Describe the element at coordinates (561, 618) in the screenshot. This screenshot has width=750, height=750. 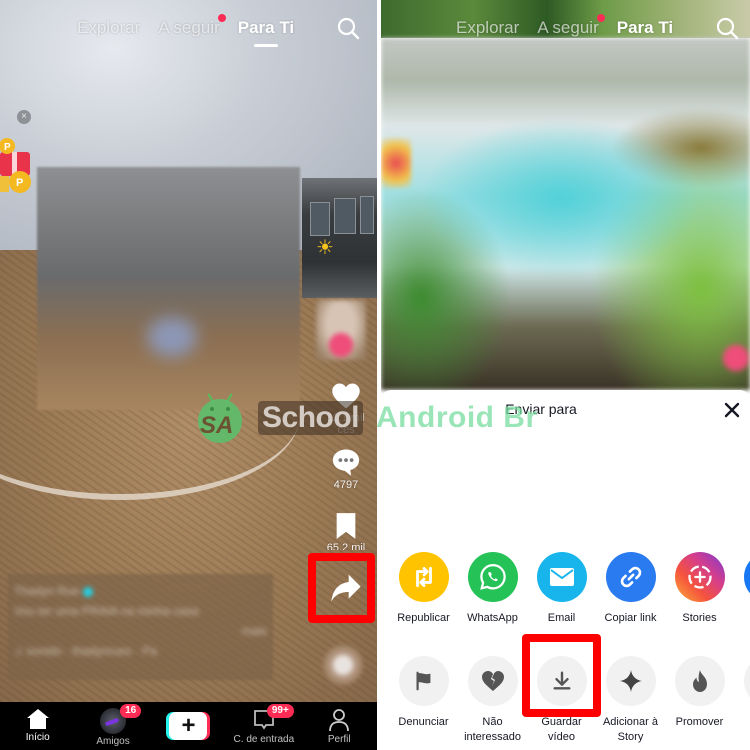
I see `share-email-label: Email` at that location.